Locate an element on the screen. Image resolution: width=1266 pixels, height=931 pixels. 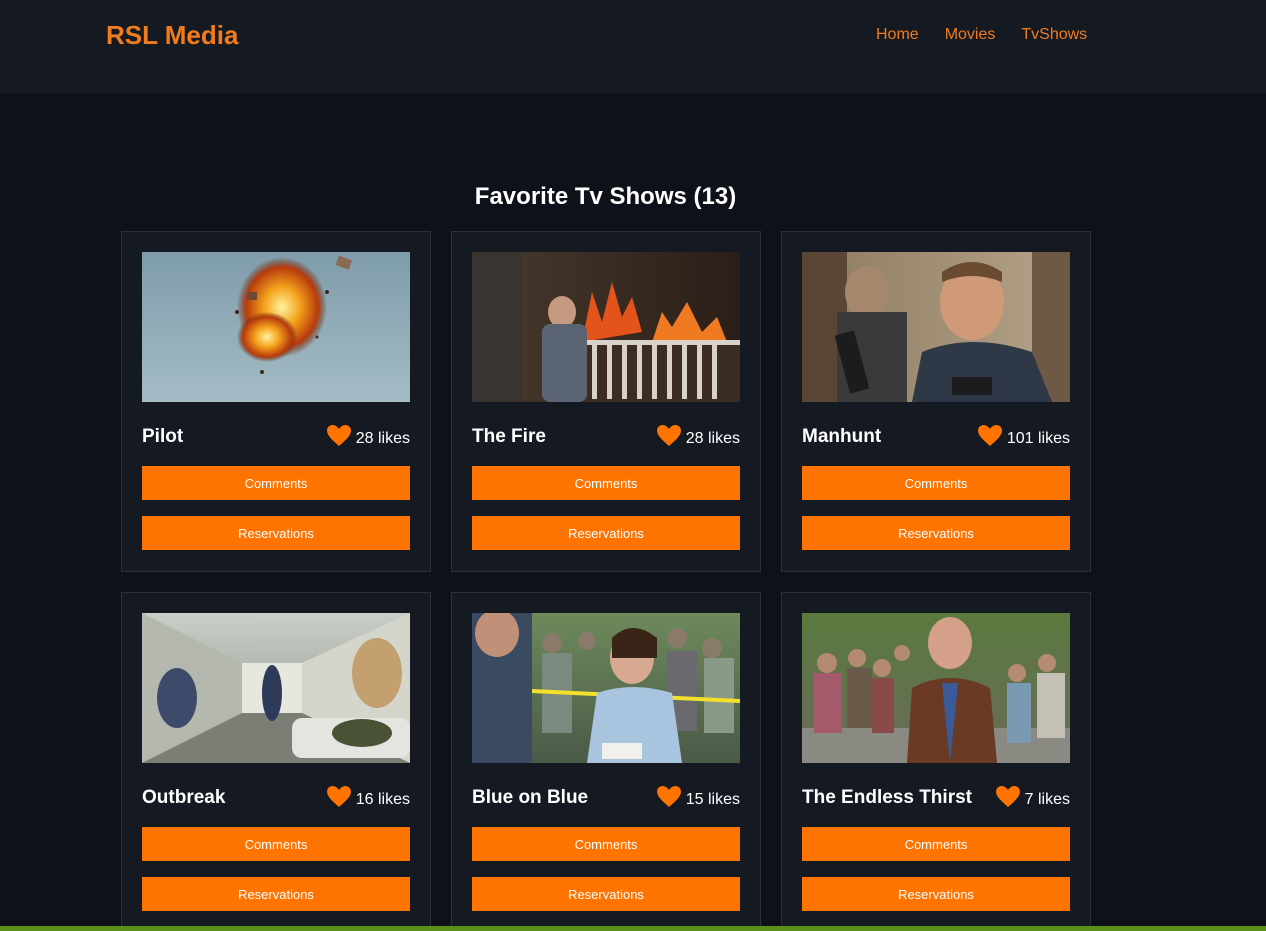
show-title: The Endless Thirst is located at coordinates (887, 797).